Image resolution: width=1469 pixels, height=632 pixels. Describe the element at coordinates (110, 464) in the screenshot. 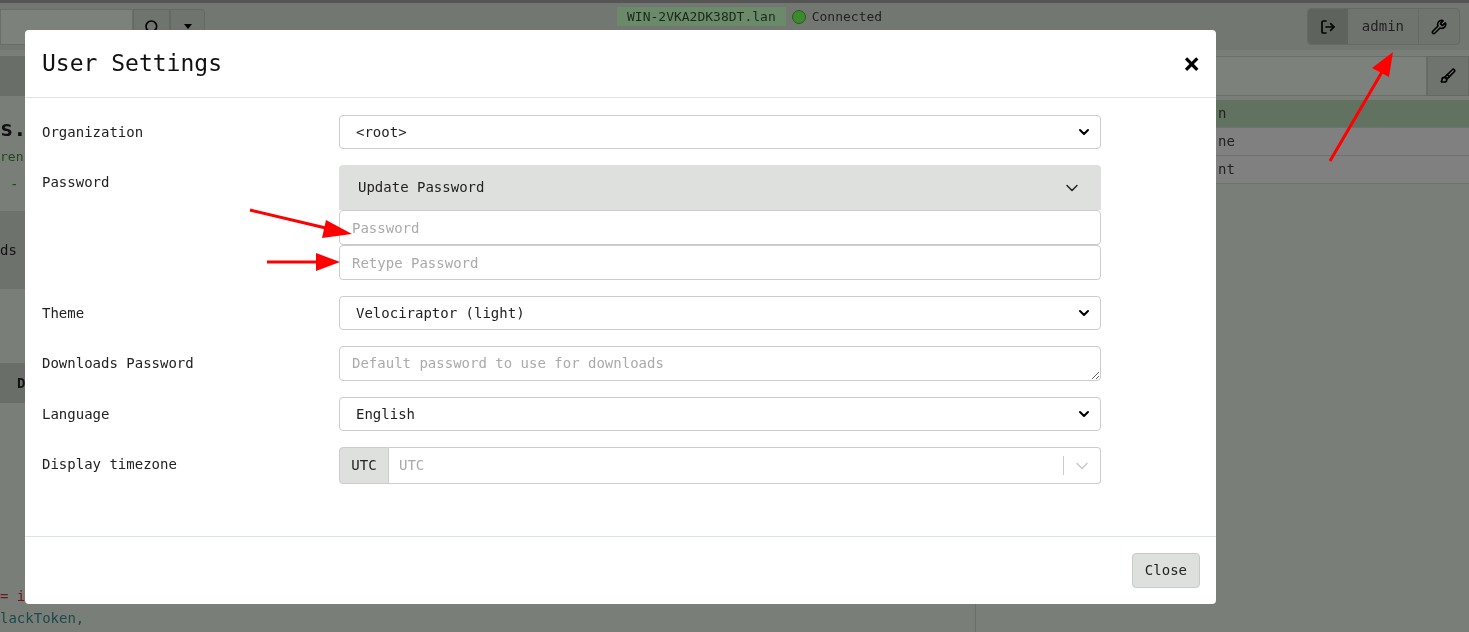

I see `field-label: Display timezone` at that location.